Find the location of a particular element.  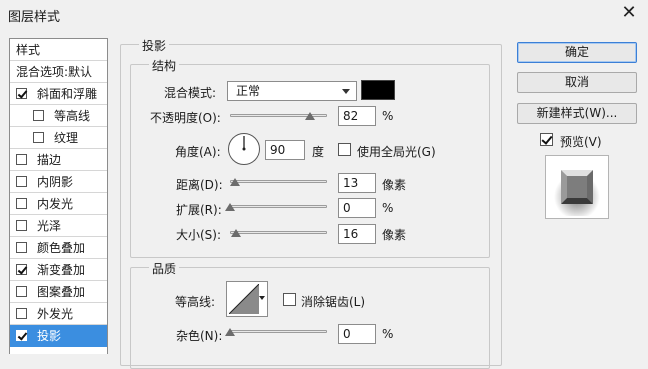

style-list-header-label: 样式 is located at coordinates (28, 50).